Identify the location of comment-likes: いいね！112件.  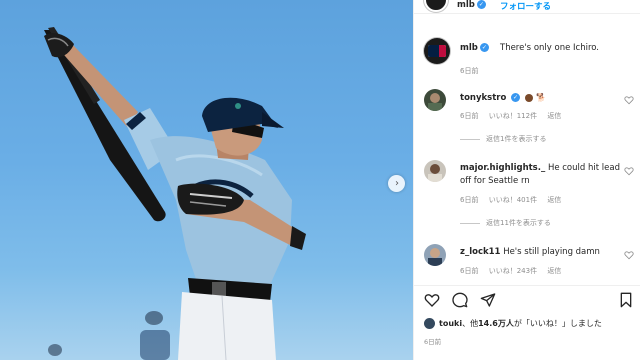
(513, 116).